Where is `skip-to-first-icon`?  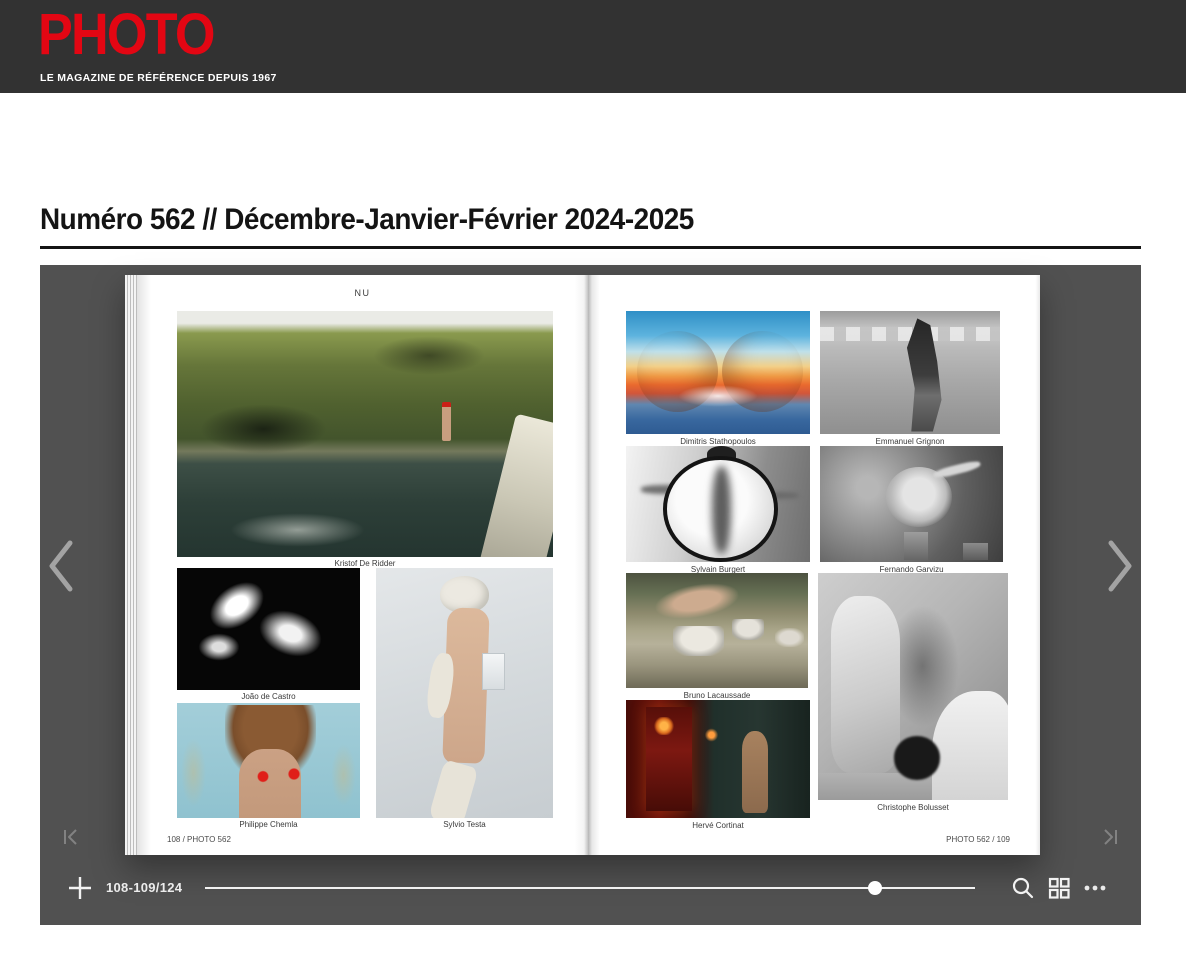 skip-to-first-icon is located at coordinates (70, 837).